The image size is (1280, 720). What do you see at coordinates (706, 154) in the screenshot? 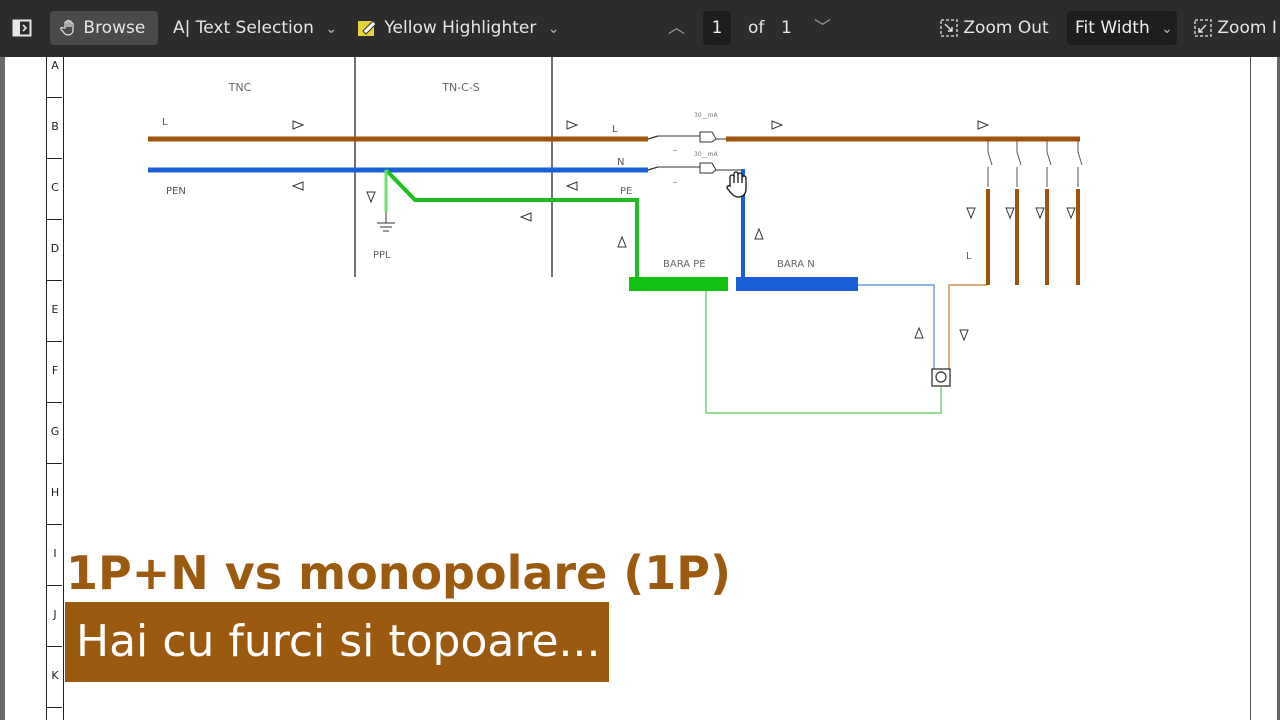
I see `rcd-rating-bottom: 30__mA` at bounding box center [706, 154].